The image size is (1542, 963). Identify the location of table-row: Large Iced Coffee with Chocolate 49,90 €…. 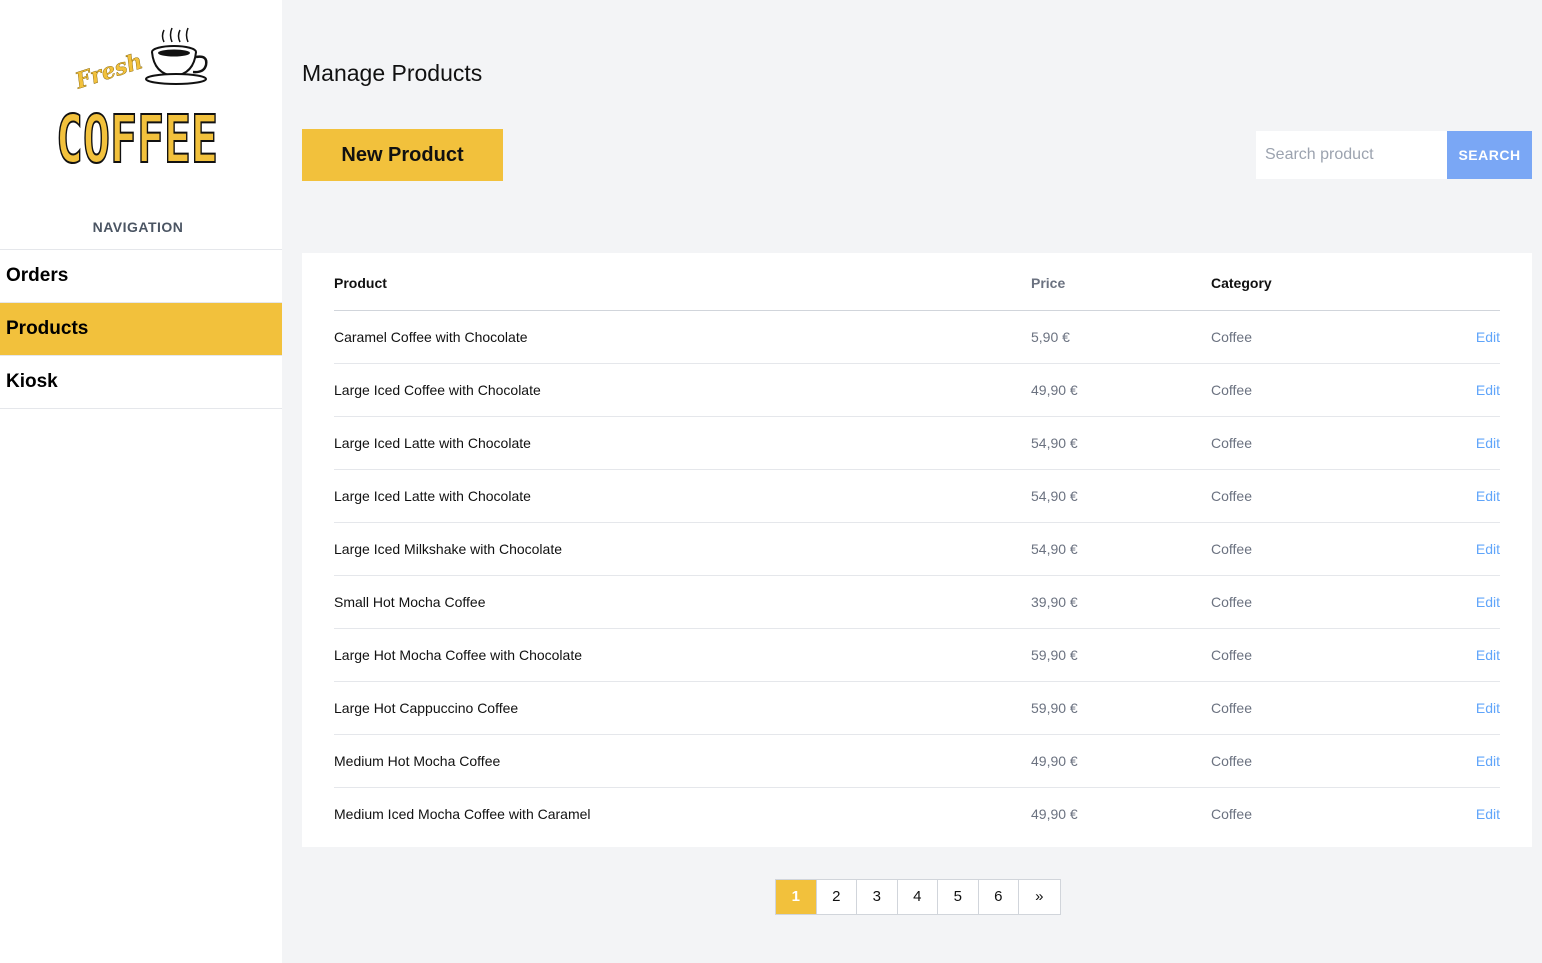
(917, 390).